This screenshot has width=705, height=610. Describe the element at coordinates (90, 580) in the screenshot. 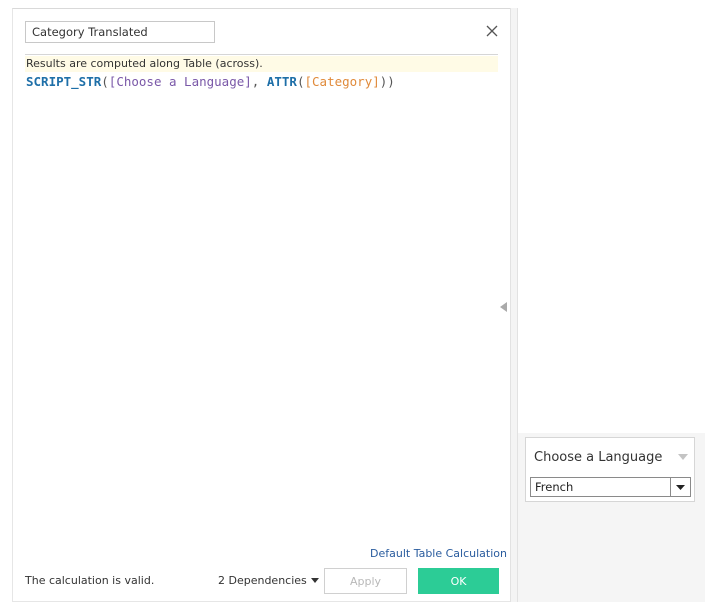

I see `validation-status: The calculation is valid.` at that location.